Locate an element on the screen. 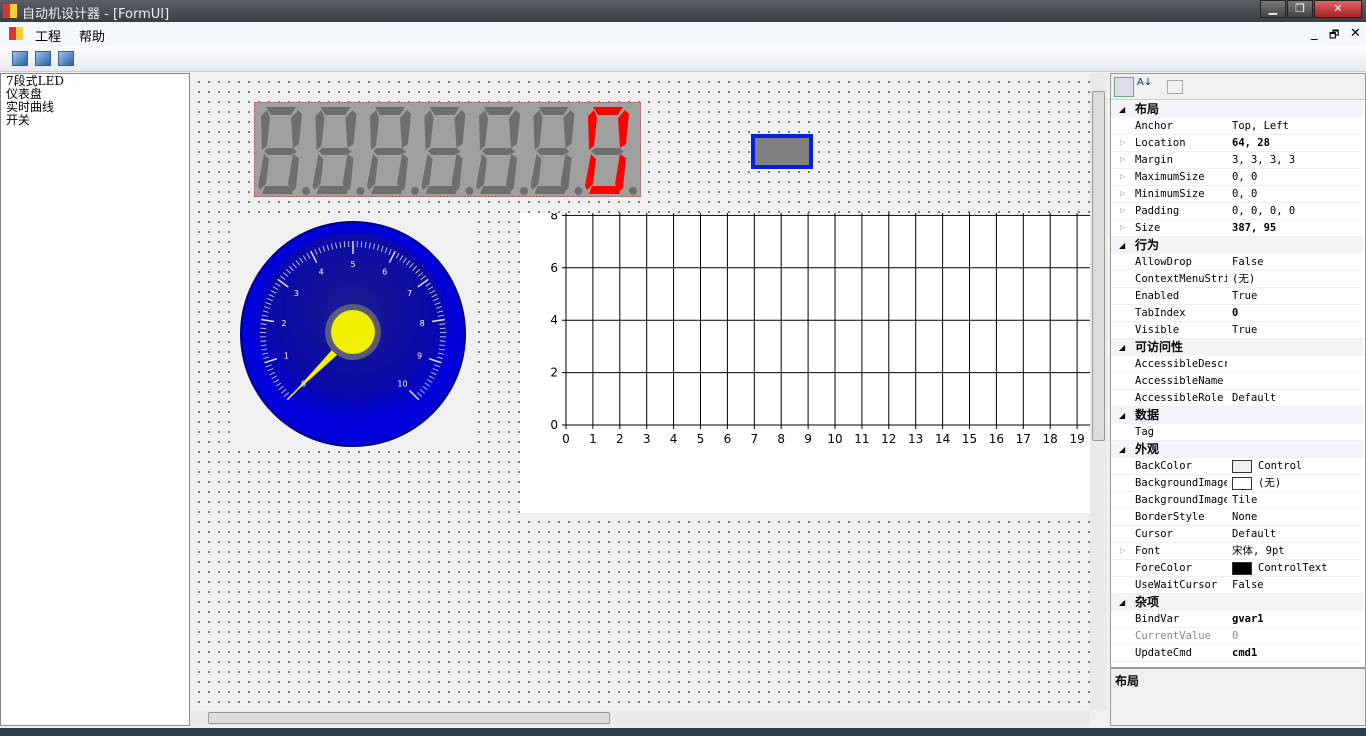 This screenshot has width=1366, height=736. property-row: BackColor Control is located at coordinates (1237, 466).